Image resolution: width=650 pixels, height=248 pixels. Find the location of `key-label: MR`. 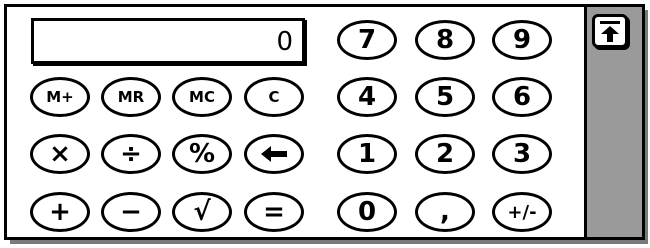

key-label: MR is located at coordinates (131, 97).